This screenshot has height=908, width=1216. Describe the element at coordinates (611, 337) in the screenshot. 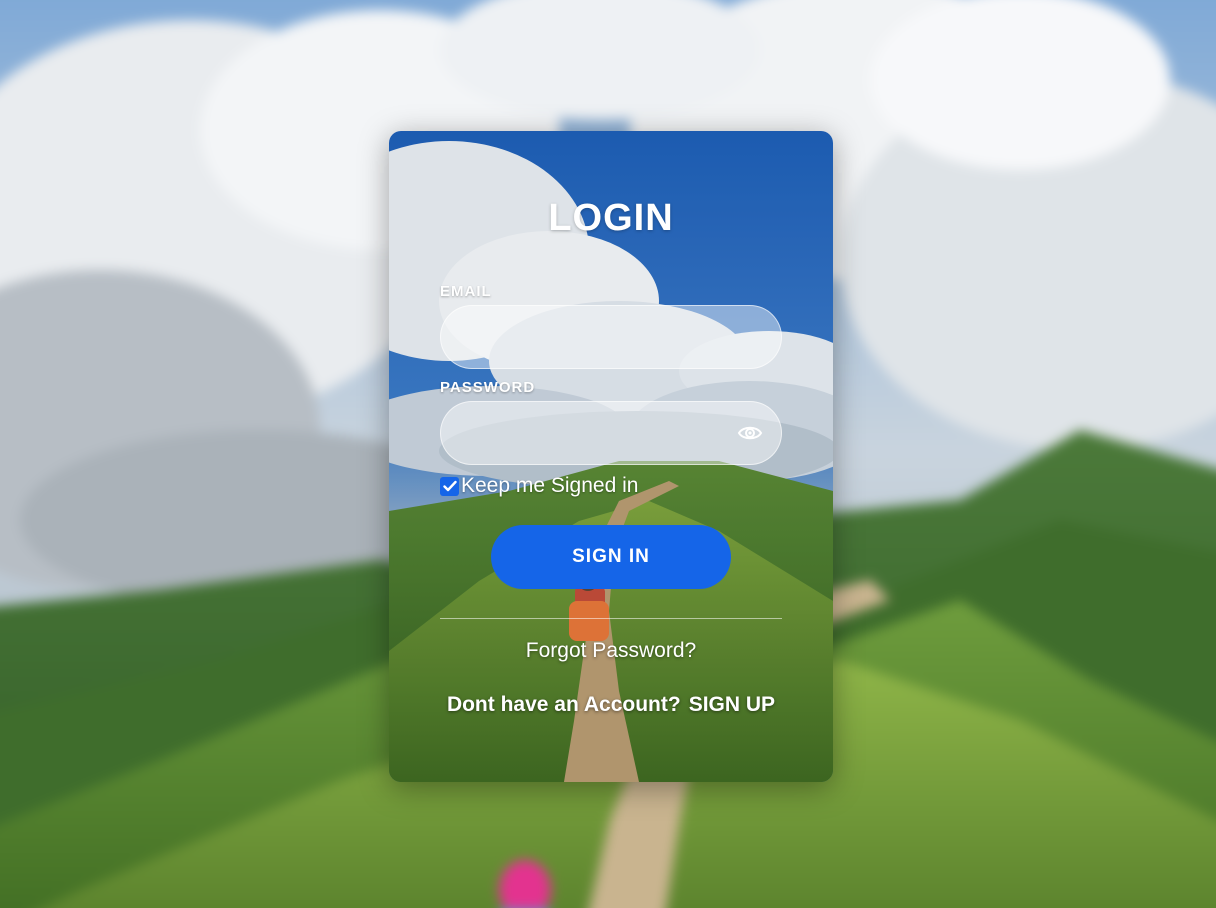

I see `email-input` at that location.